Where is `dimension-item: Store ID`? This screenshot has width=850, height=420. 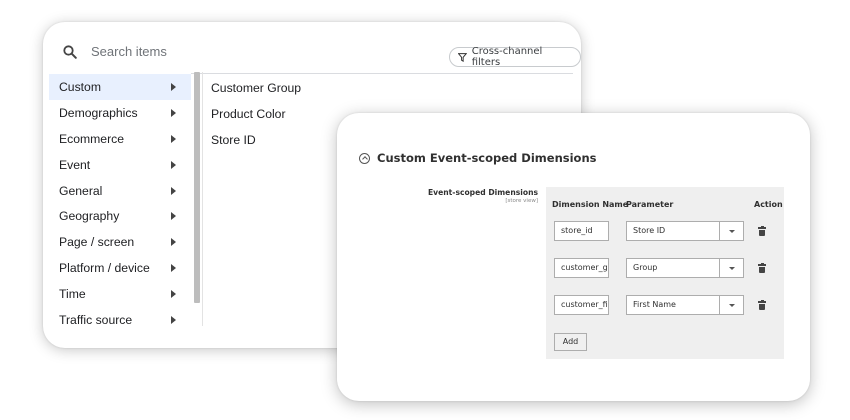
dimension-item: Store ID is located at coordinates (256, 140).